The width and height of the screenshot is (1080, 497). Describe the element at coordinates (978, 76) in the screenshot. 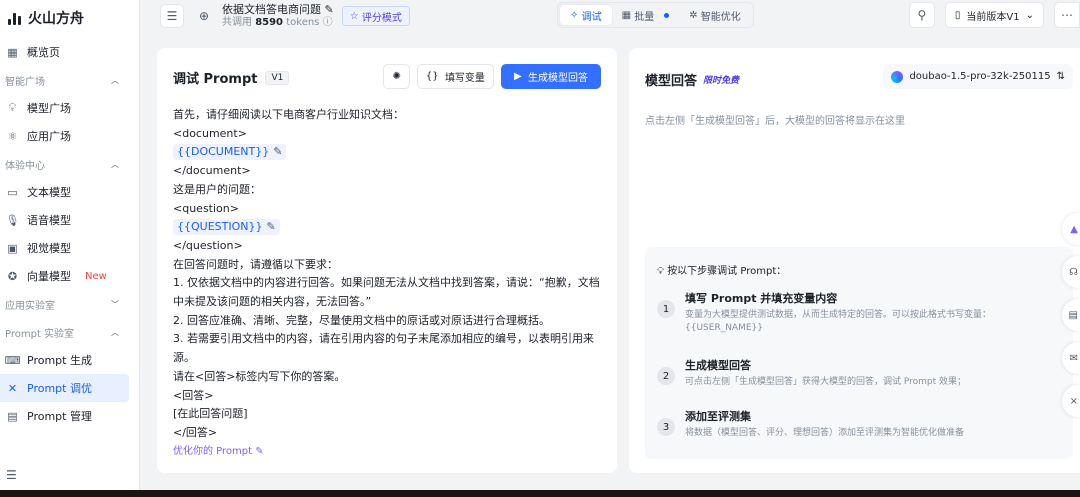

I see `model-select: doubao-1.5-pro-32k-250115 ⇅` at that location.